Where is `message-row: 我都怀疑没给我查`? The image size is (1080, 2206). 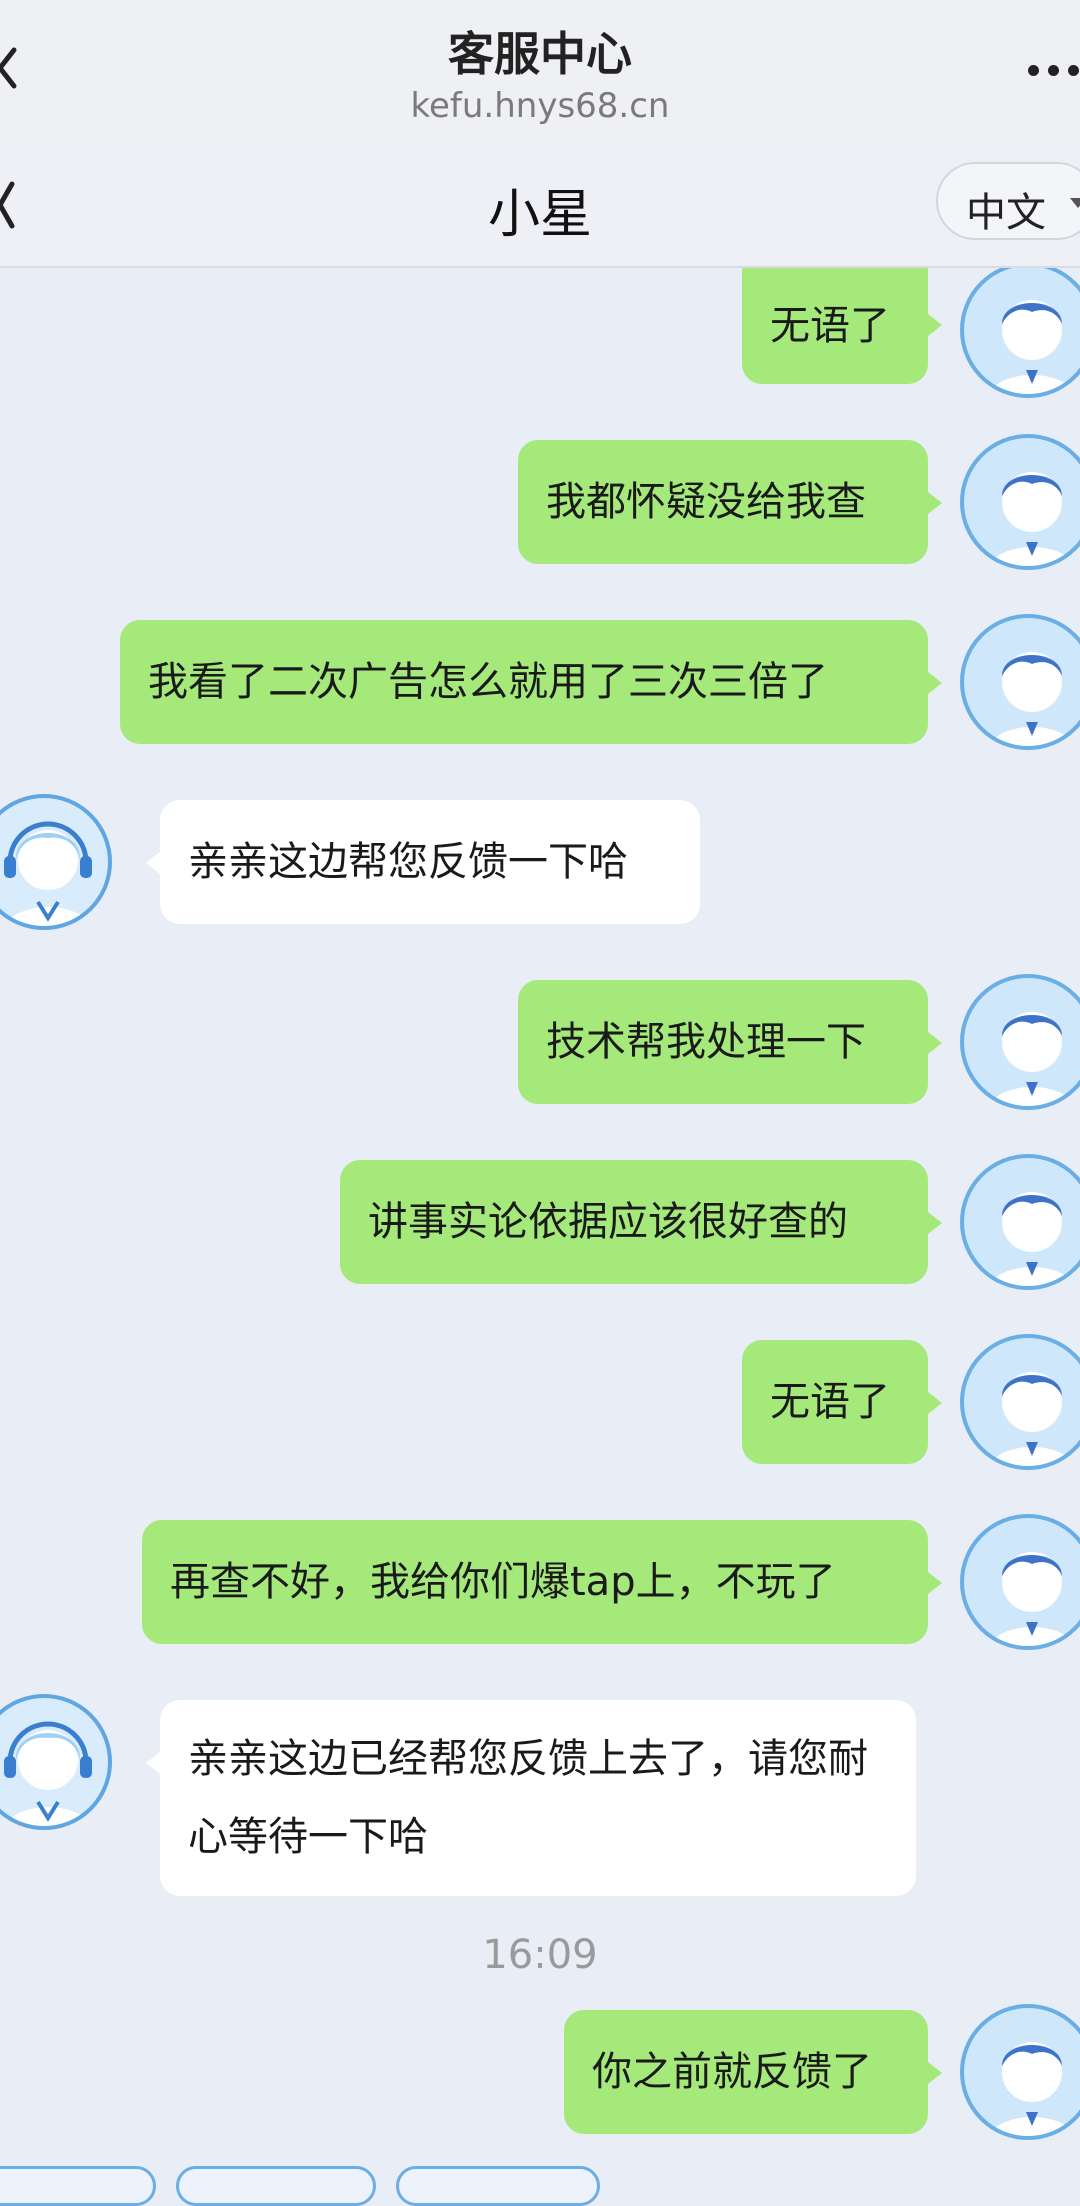
message-row: 我都怀疑没给我查 is located at coordinates (540, 505).